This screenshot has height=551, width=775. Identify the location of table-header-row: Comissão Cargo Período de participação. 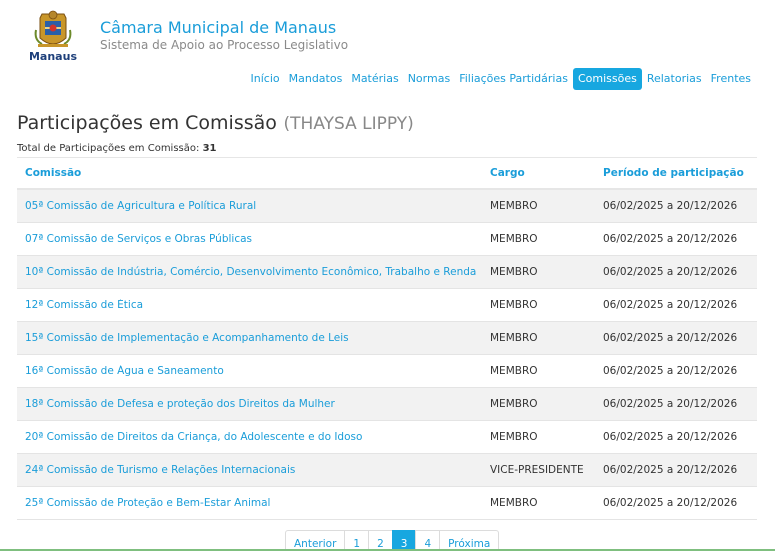
(387, 173).